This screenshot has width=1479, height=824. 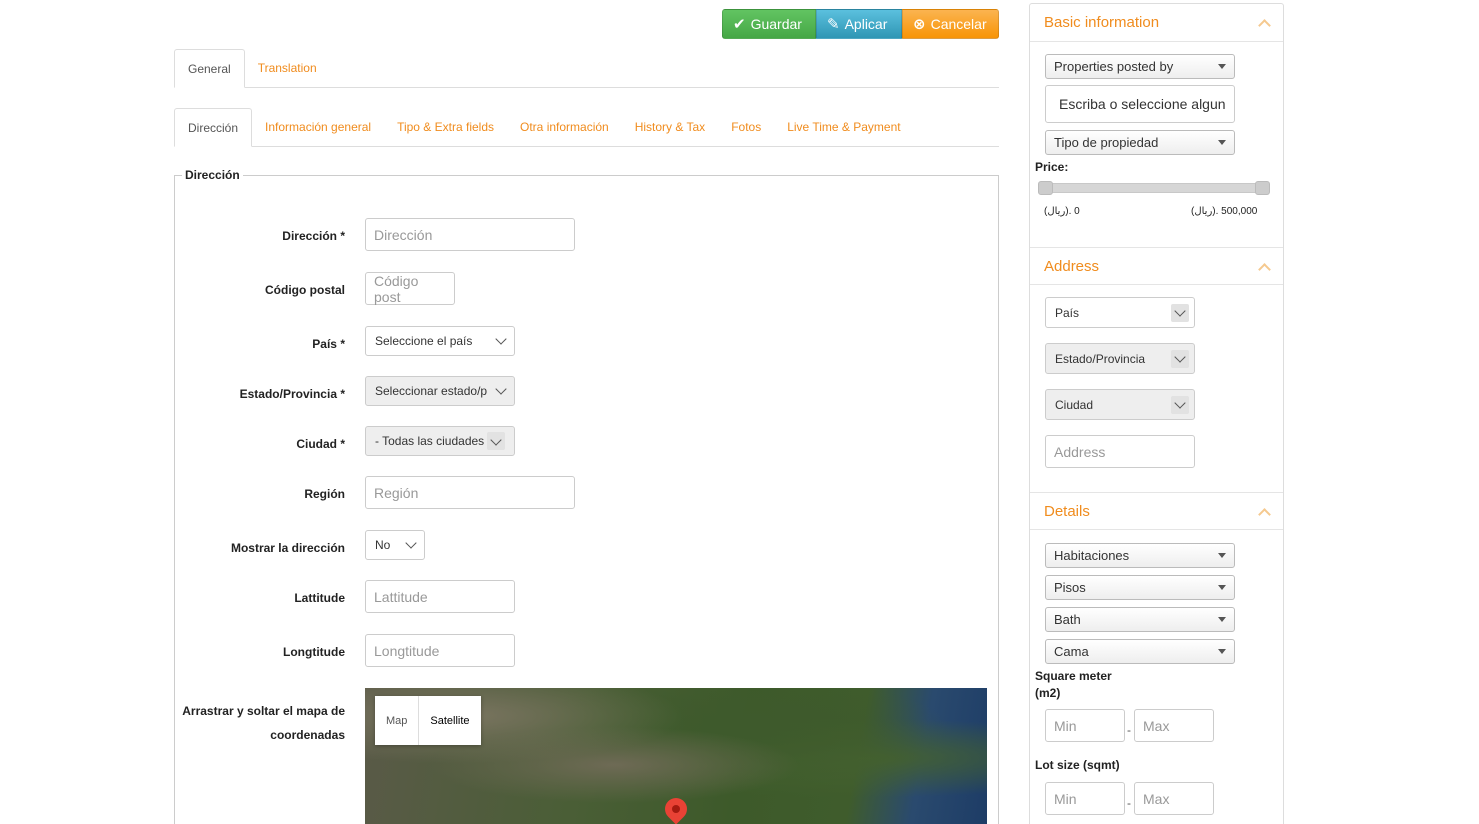 What do you see at coordinates (314, 652) in the screenshot?
I see `longitude-label: Longtitude` at bounding box center [314, 652].